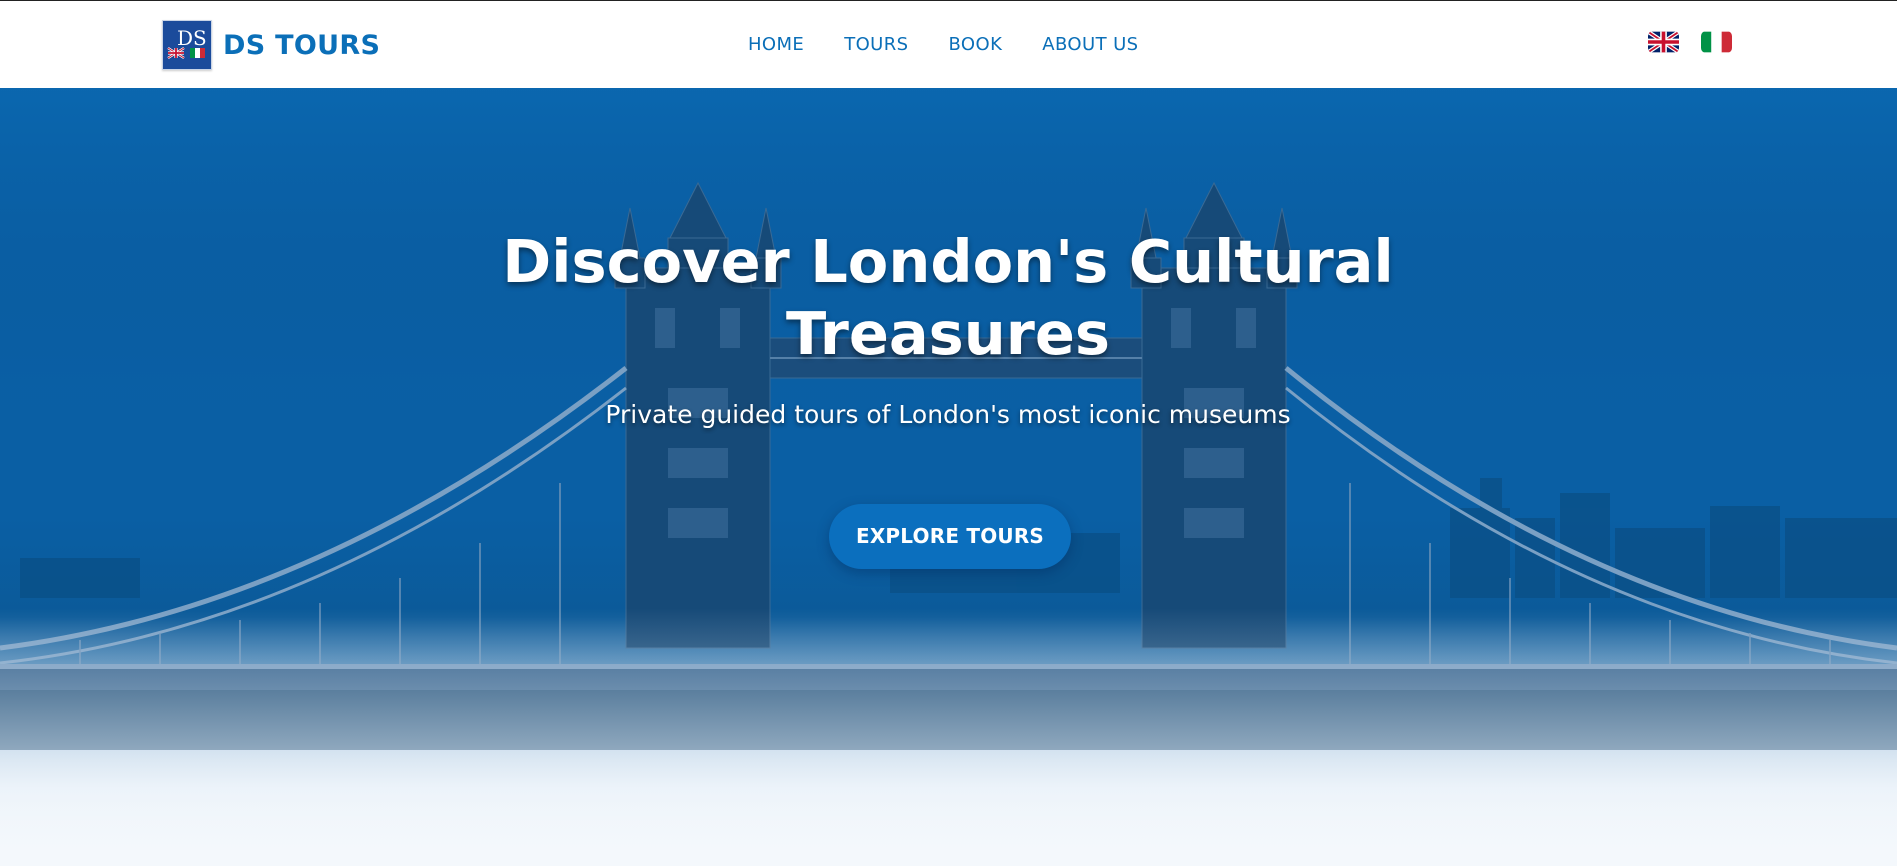 The image size is (1897, 866). I want to click on italy-flag-icon, so click(1716, 42).